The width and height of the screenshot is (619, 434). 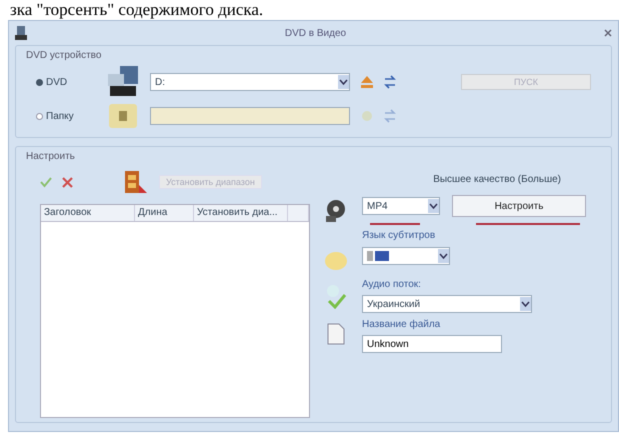 What do you see at coordinates (21, 33) in the screenshot?
I see `app-icon` at bounding box center [21, 33].